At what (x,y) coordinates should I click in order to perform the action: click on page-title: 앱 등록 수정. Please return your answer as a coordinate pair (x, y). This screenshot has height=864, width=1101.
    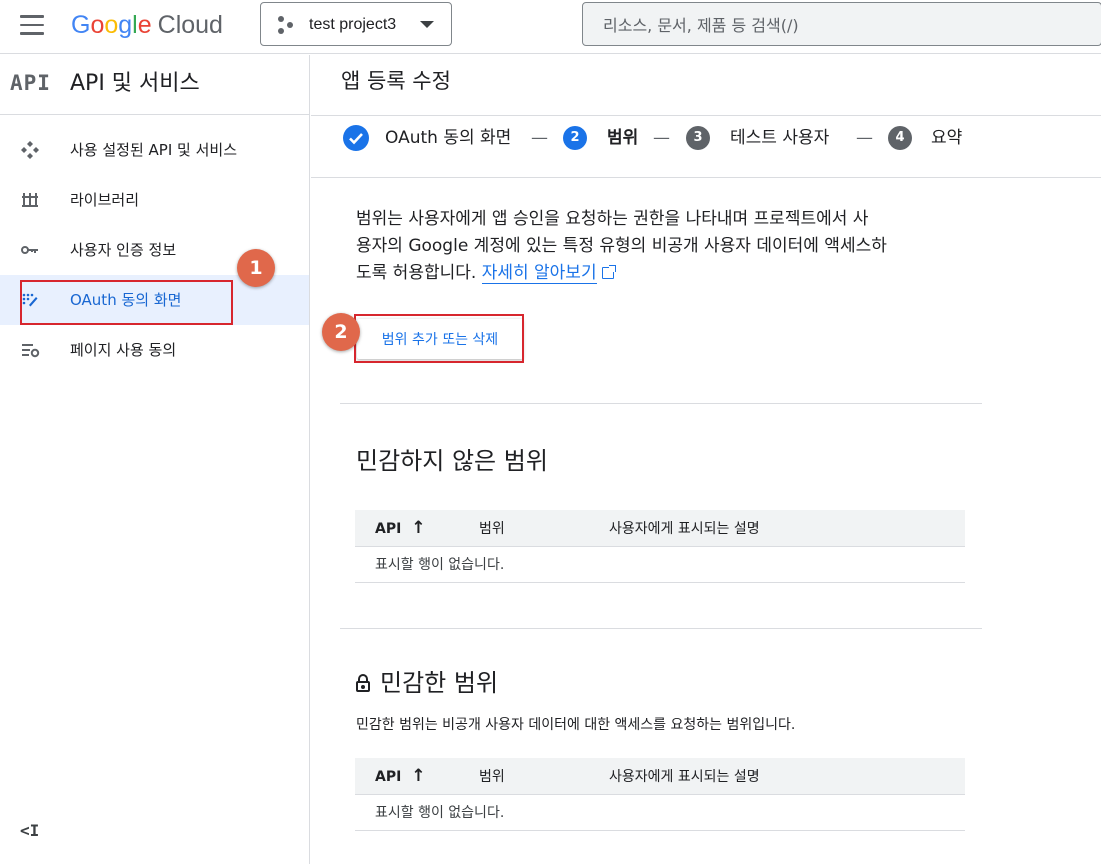
    Looking at the image, I should click on (396, 81).